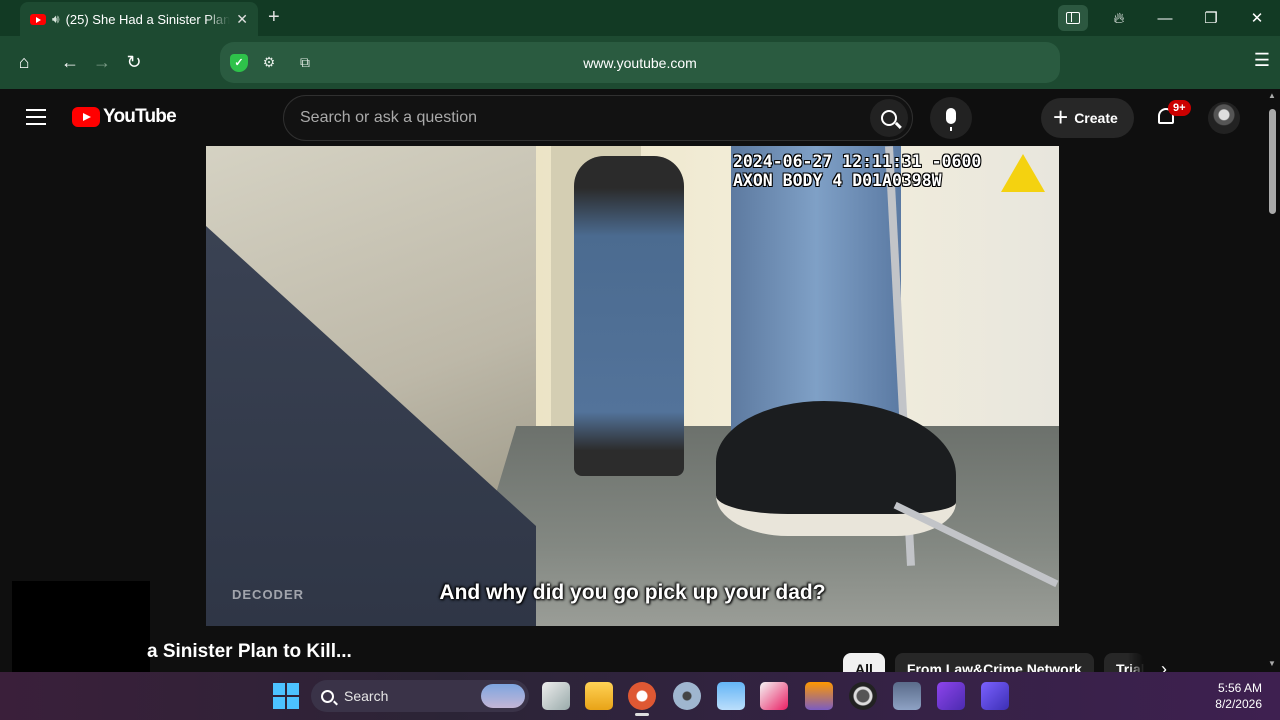 This screenshot has width=1280, height=720. I want to click on related-chips: All From Law&Crime Network Trial, so click(993, 662).